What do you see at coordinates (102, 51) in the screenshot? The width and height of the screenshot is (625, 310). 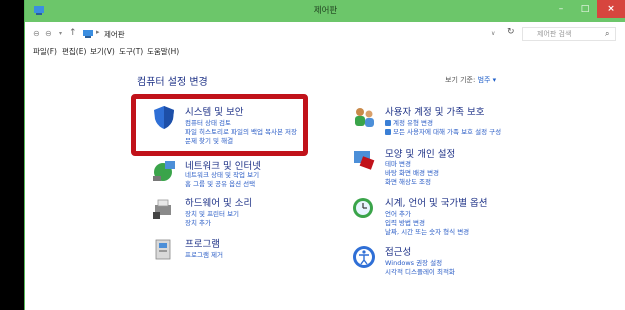 I see `menu-view: 보기(V)` at bounding box center [102, 51].